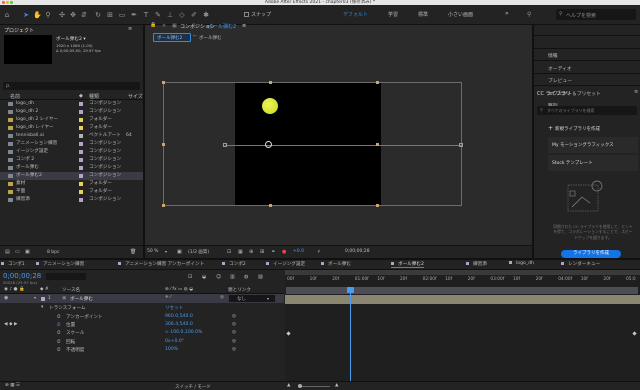  Describe the element at coordinates (163, 144) in the screenshot. I see `transform-handle-ml` at that location.